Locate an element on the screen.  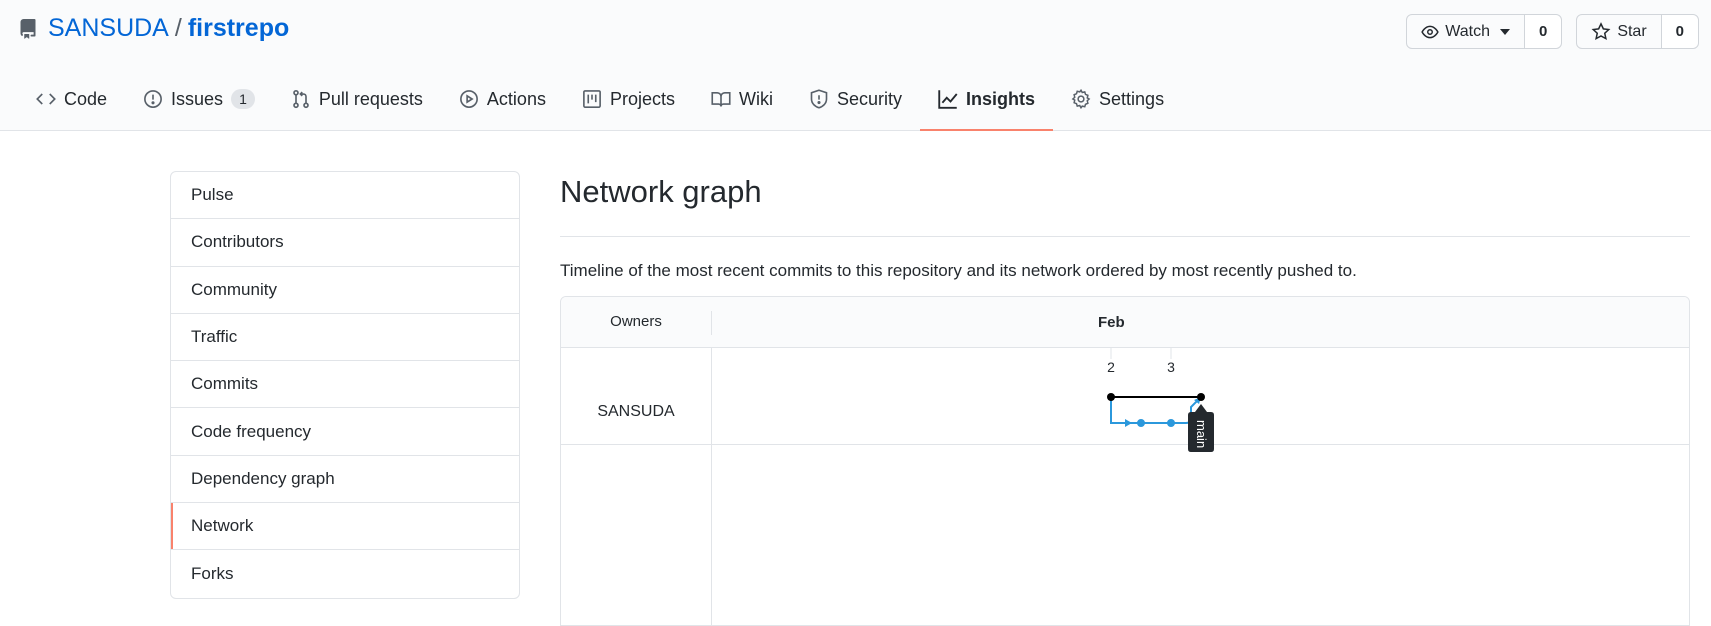
branch-line is located at coordinates (1156, 410).